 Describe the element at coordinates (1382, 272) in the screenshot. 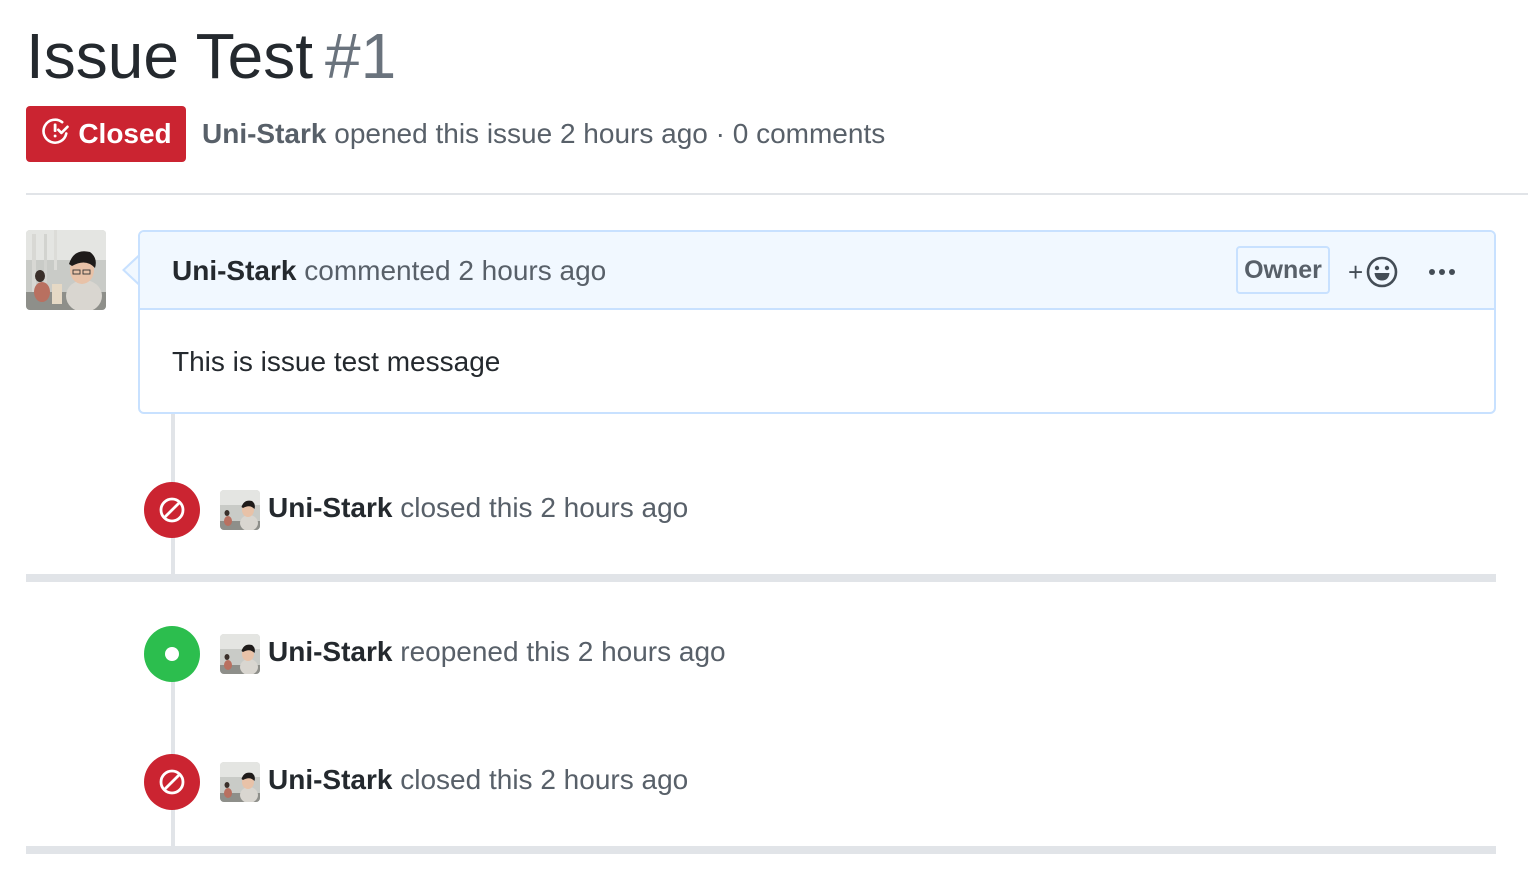

I see `smiley-icon` at that location.